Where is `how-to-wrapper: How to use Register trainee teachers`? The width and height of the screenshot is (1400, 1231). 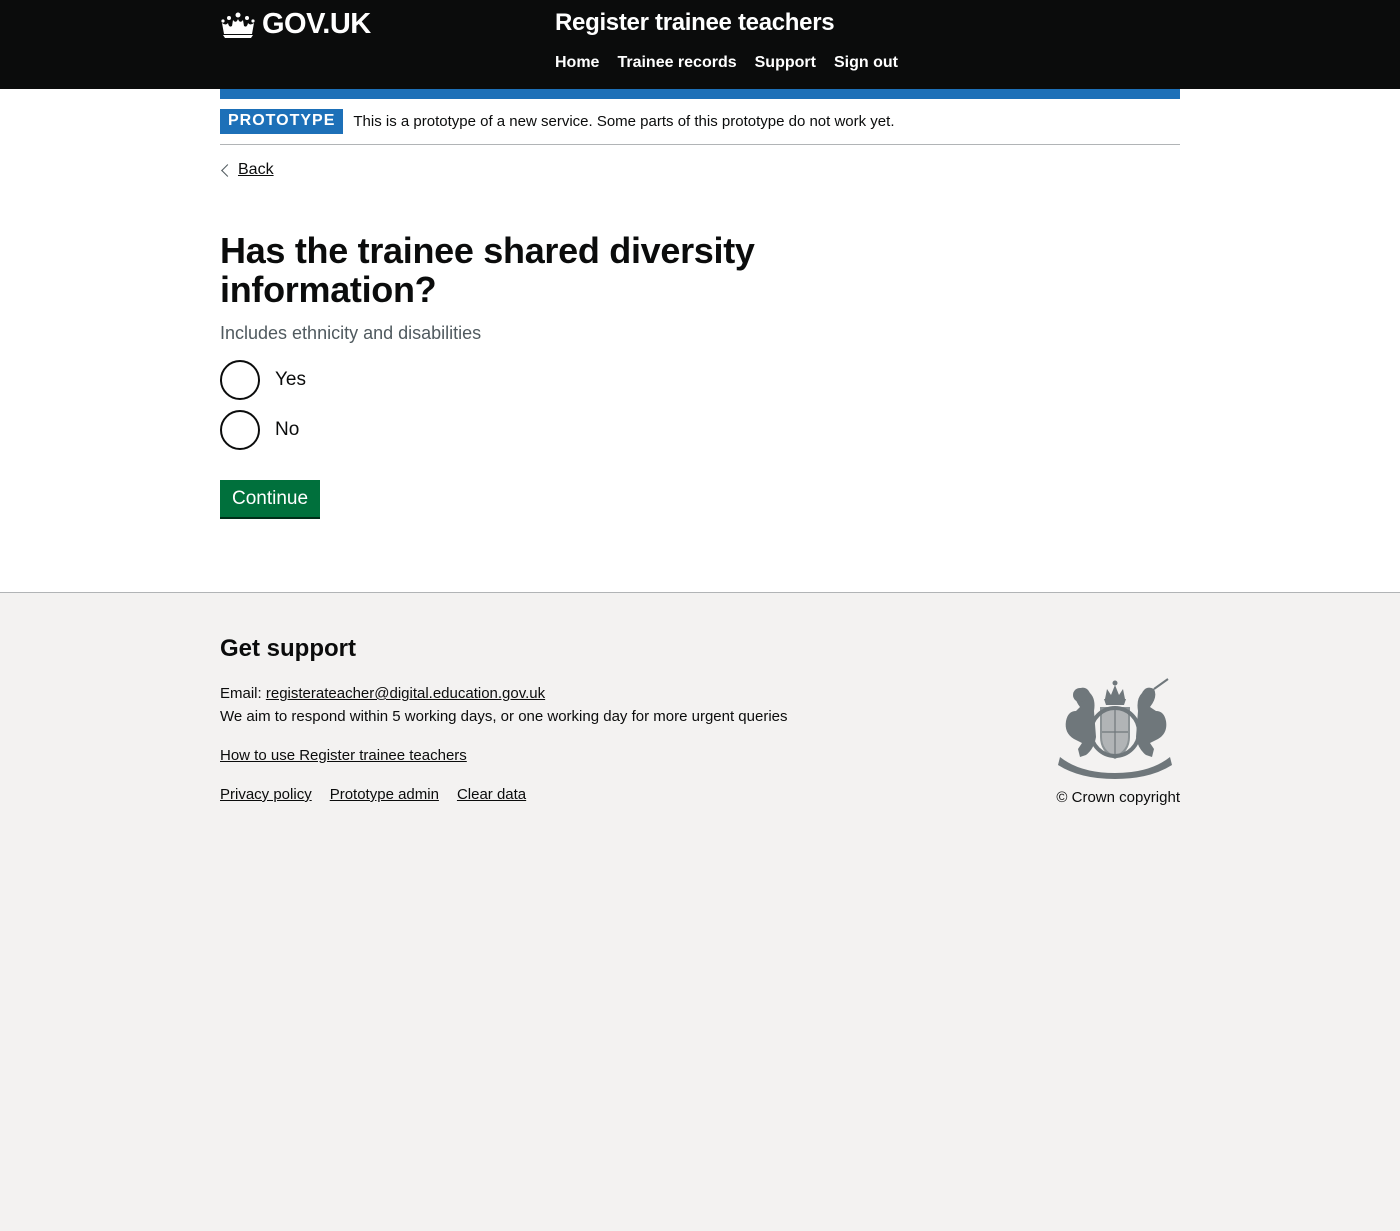
how-to-wrapper: How to use Register trainee teachers is located at coordinates (700, 755).